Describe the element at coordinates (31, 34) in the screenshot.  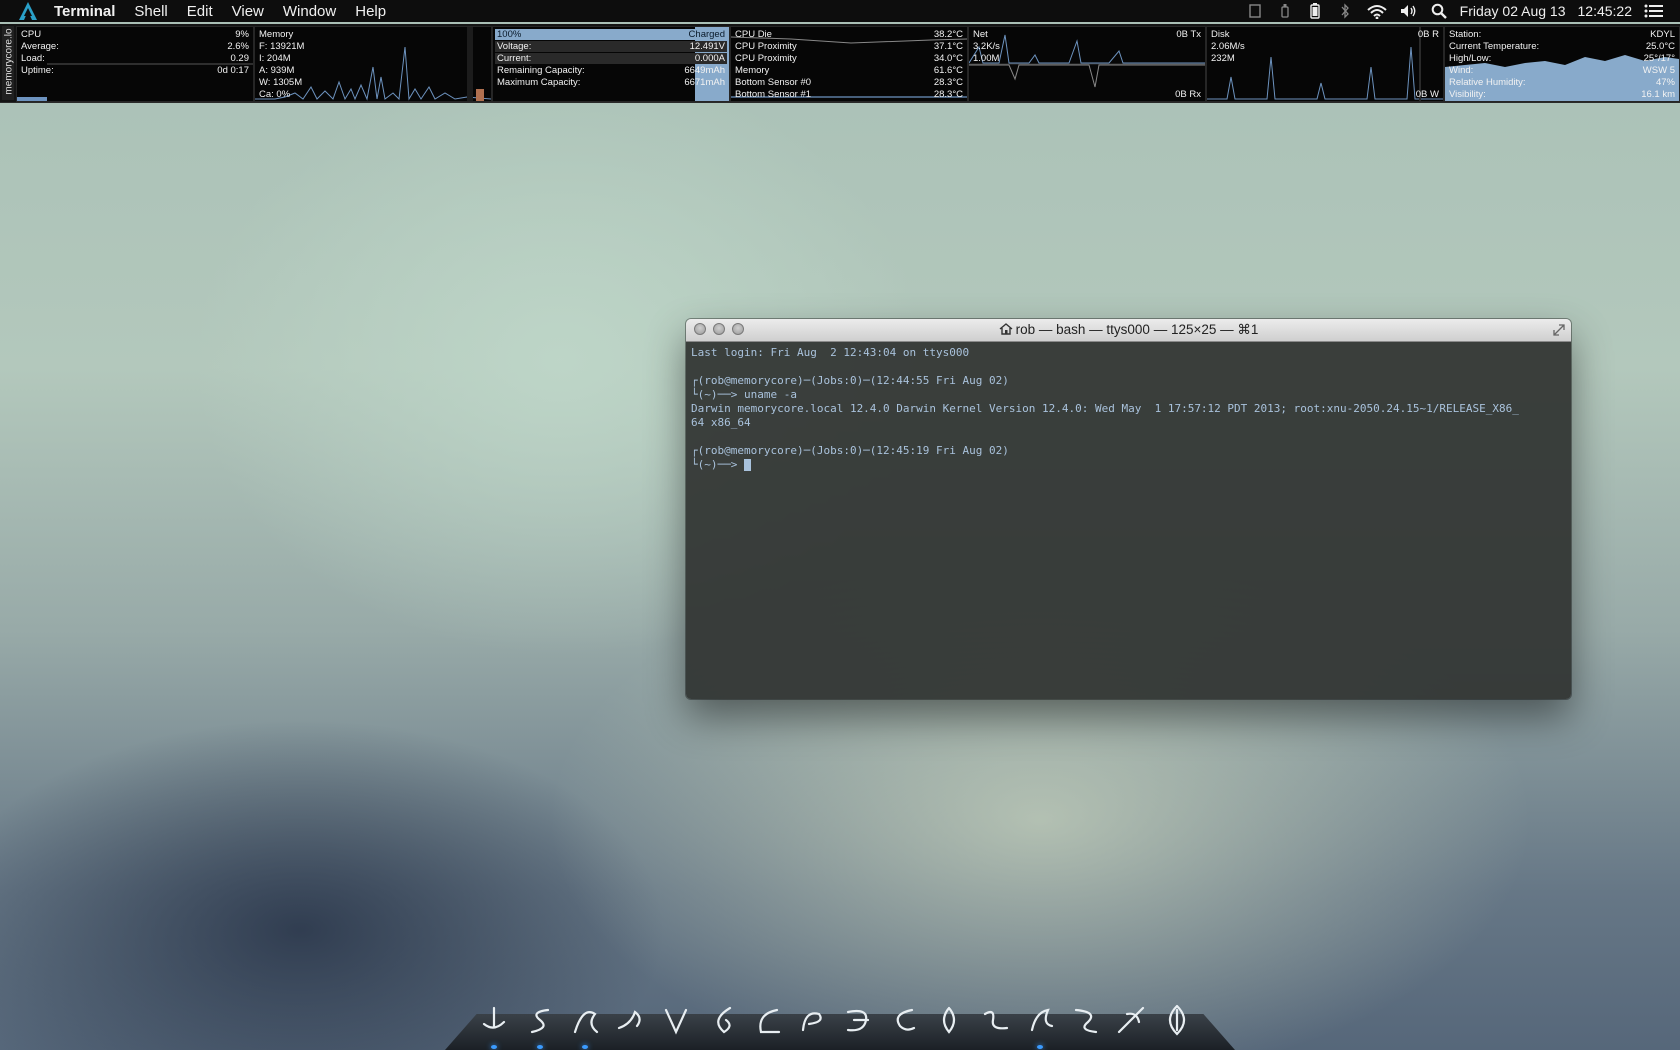
I see `cpu-title: CPU` at that location.